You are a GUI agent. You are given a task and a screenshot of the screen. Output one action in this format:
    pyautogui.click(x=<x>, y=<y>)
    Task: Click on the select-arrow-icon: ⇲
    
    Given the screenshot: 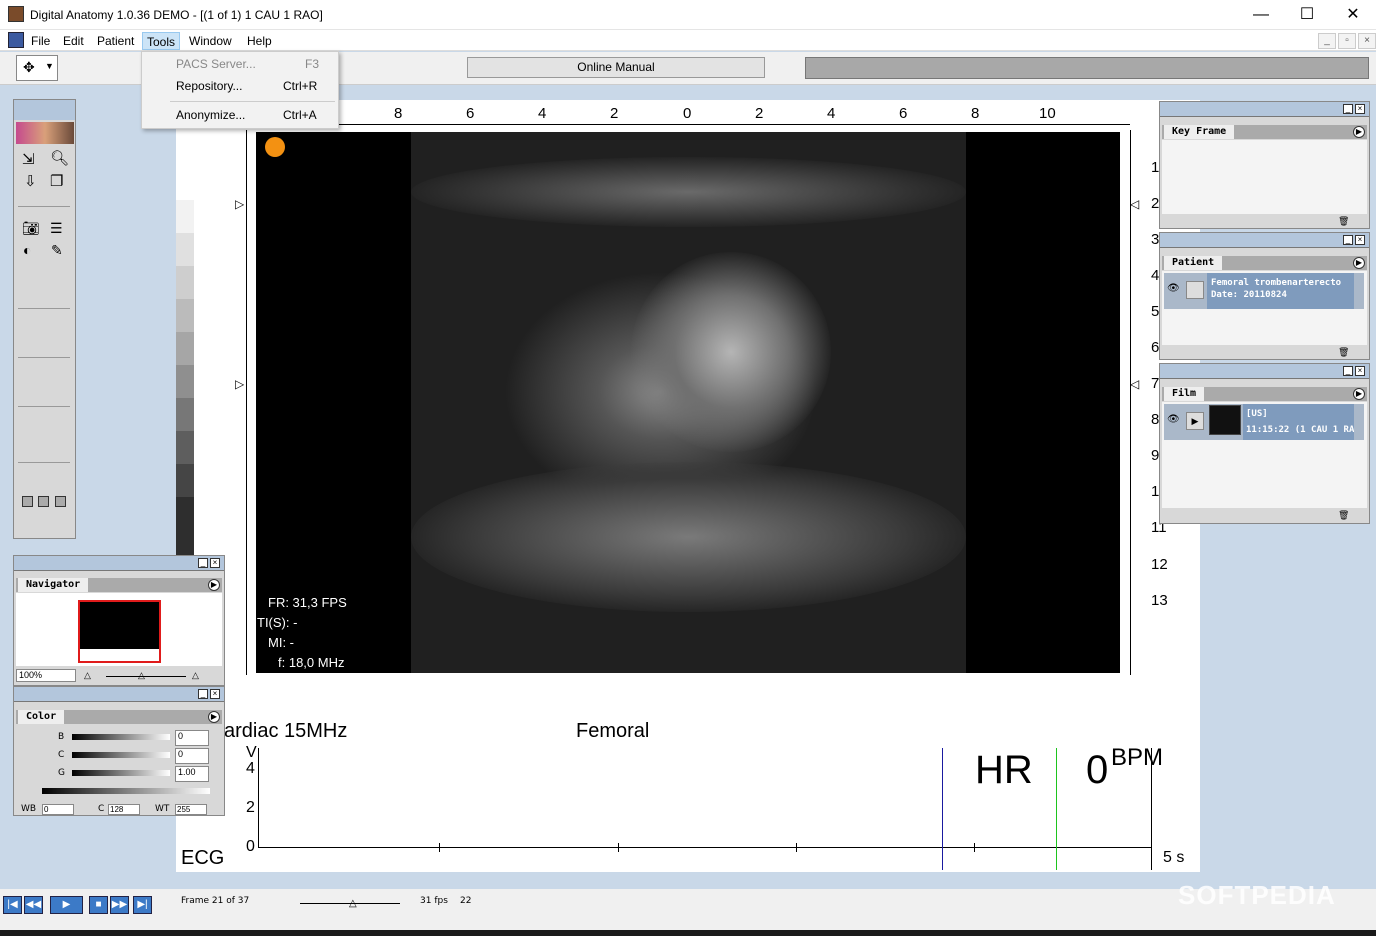 What is the action you would take?
    pyautogui.click(x=28, y=159)
    